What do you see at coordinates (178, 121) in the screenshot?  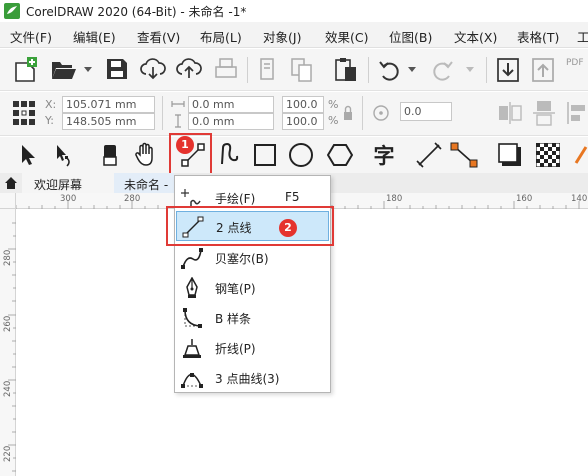 I see `height-icon` at bounding box center [178, 121].